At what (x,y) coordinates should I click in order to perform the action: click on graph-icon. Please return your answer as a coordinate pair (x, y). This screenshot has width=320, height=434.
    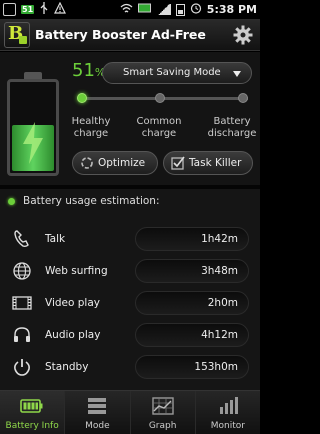
    Looking at the image, I should click on (162, 406).